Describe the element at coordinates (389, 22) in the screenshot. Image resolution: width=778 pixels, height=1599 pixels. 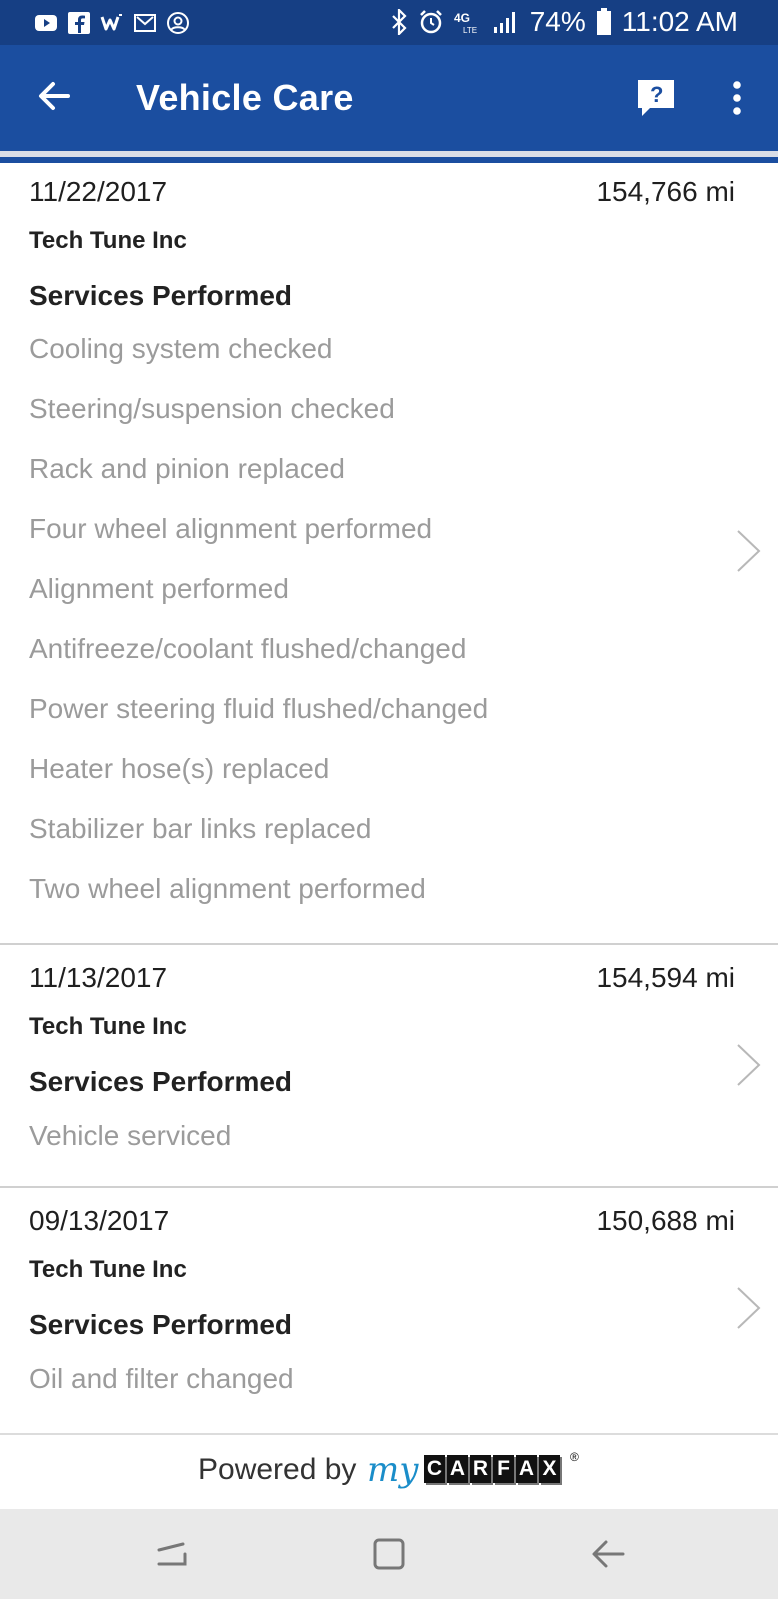
I see `status-bar: 4G LTE 74% 11:02 AM` at that location.